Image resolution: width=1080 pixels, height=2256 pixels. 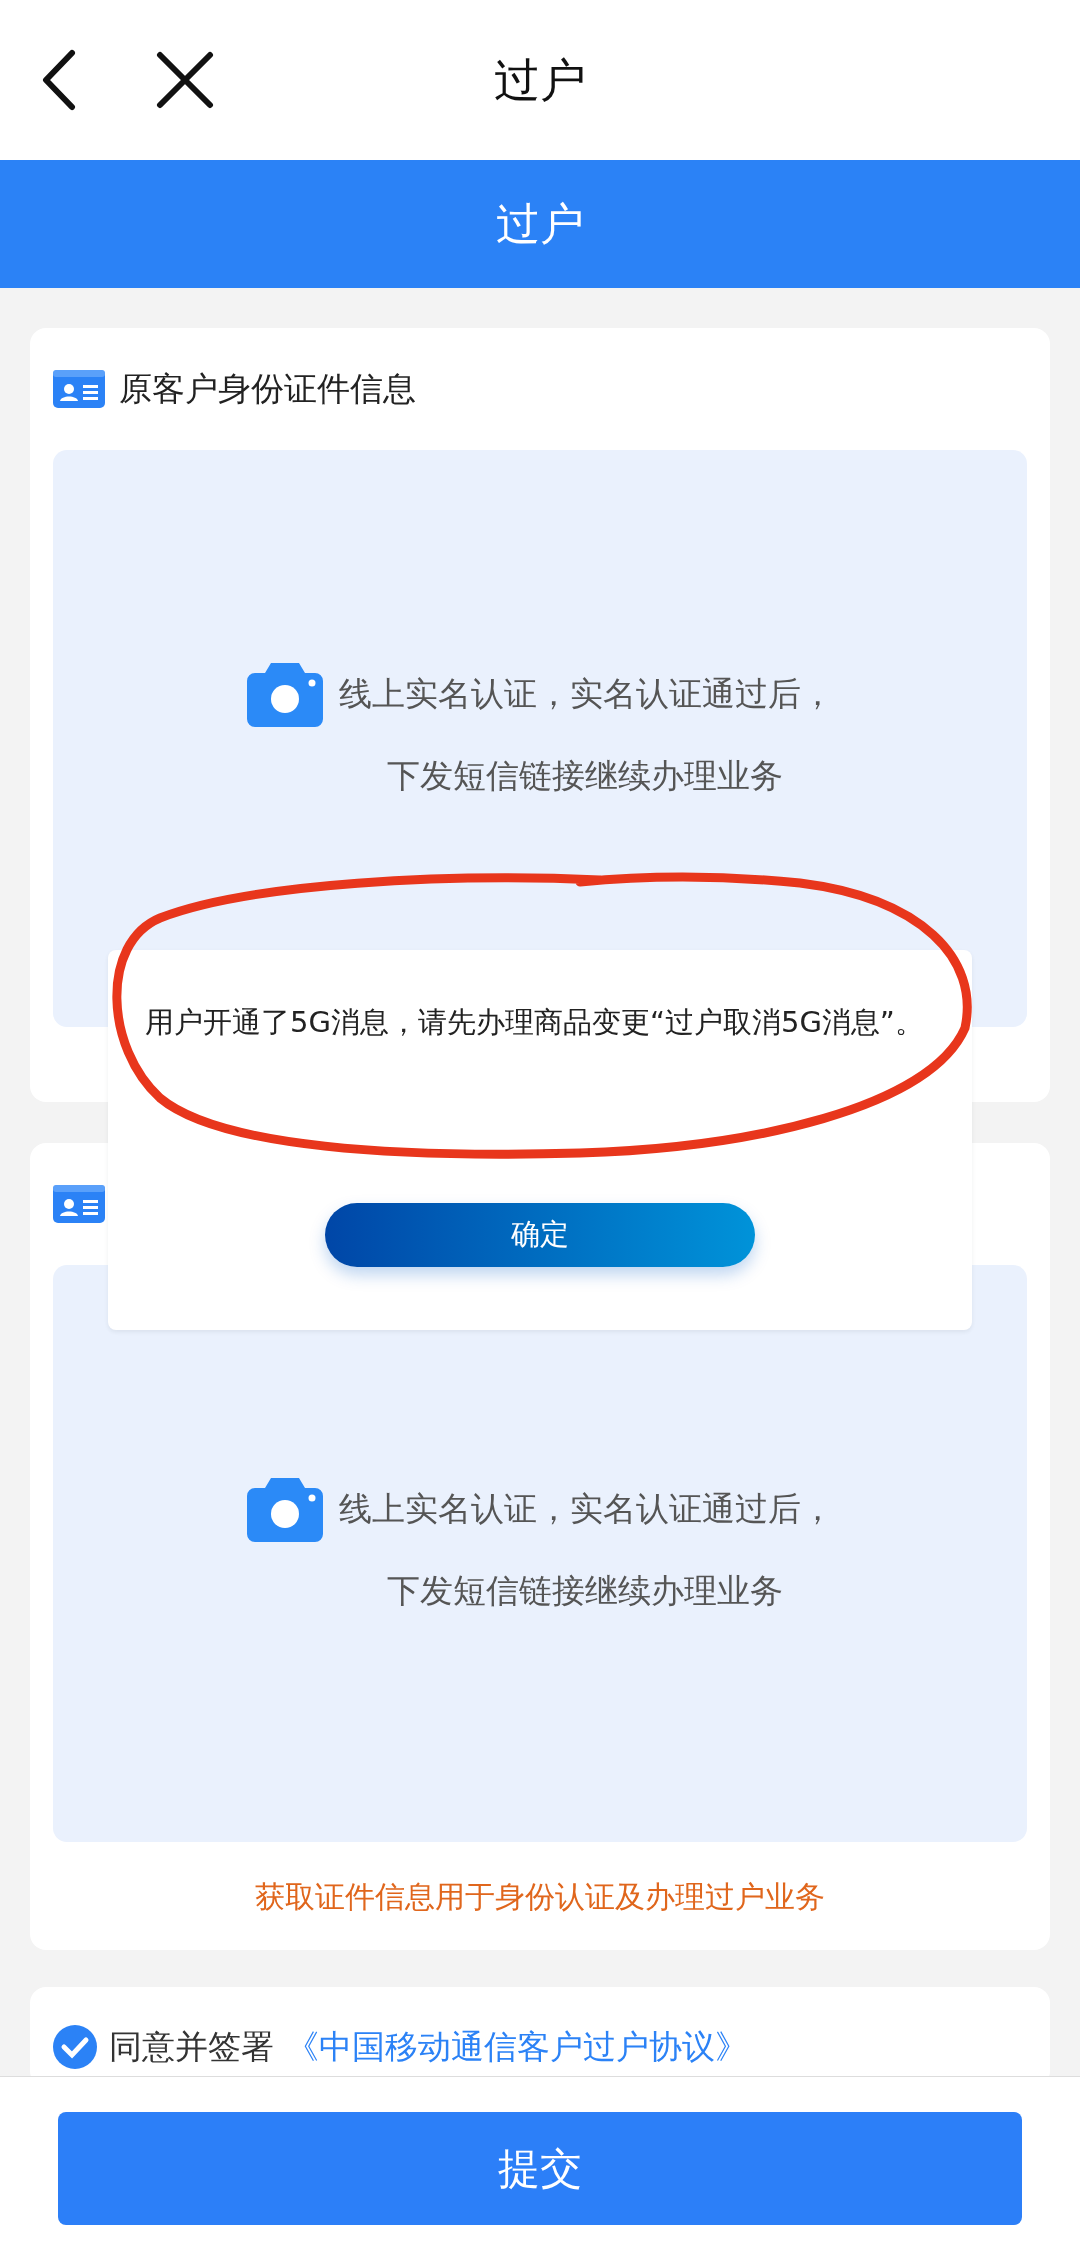 I want to click on checkbox, so click(x=75, y=2047).